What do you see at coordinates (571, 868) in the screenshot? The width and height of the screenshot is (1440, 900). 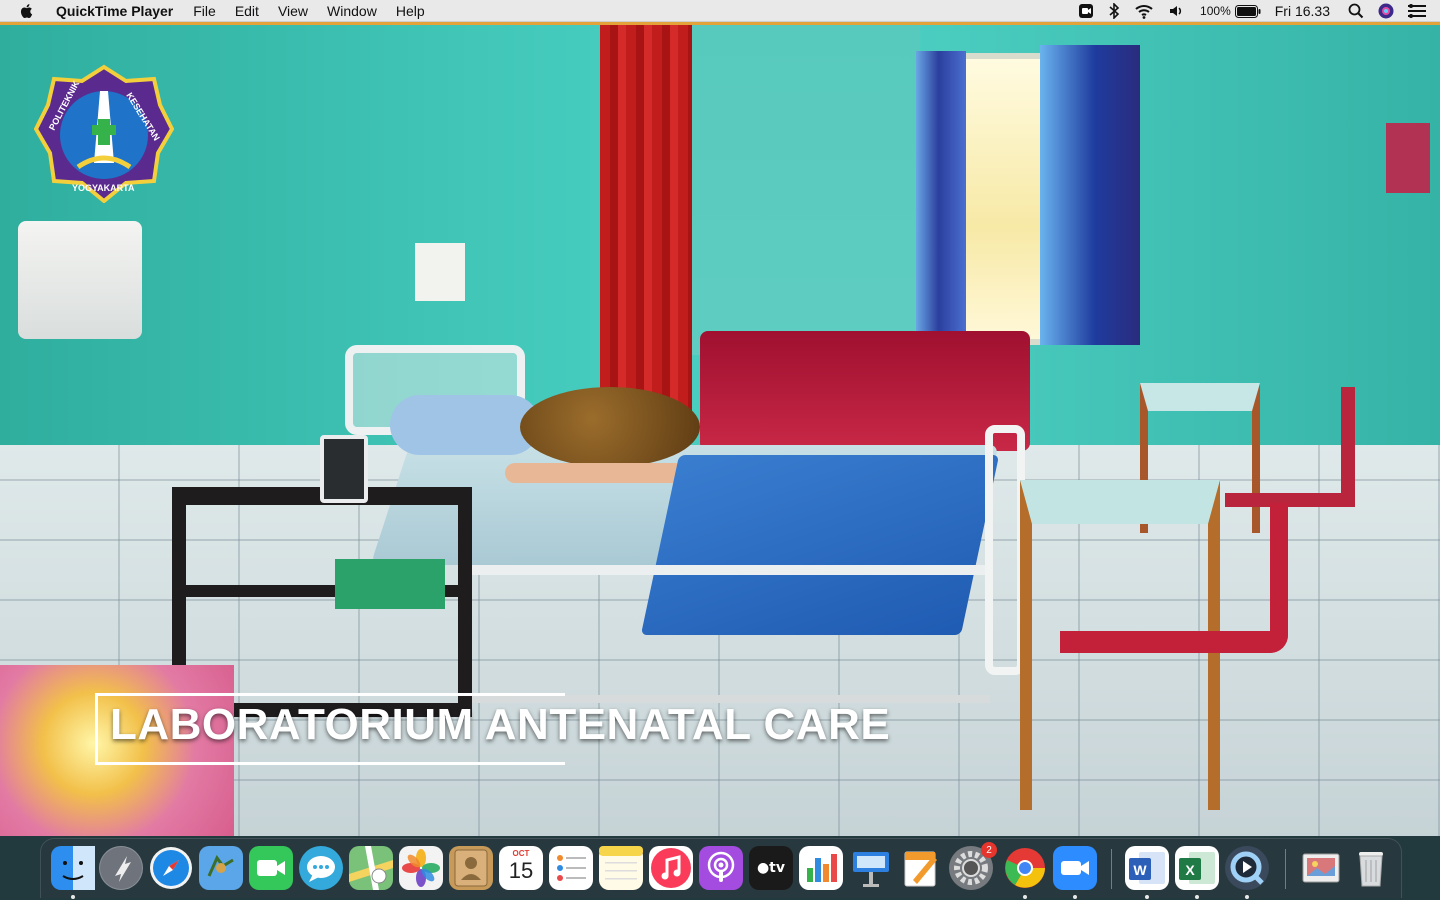 I see `reminders-icon` at bounding box center [571, 868].